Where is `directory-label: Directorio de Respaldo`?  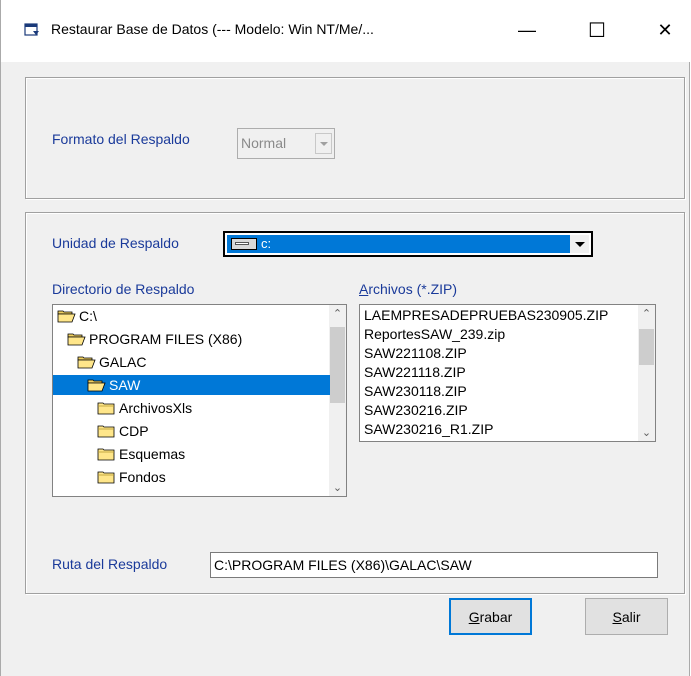 directory-label: Directorio de Respaldo is located at coordinates (123, 289).